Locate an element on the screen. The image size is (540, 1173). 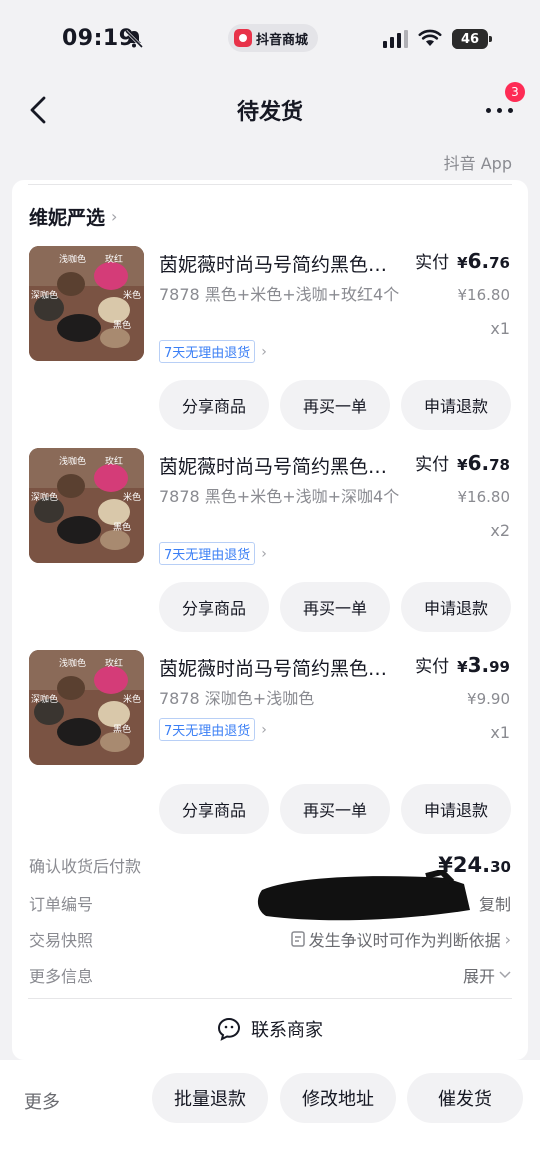
source-label: 抖音 App is located at coordinates (477, 163).